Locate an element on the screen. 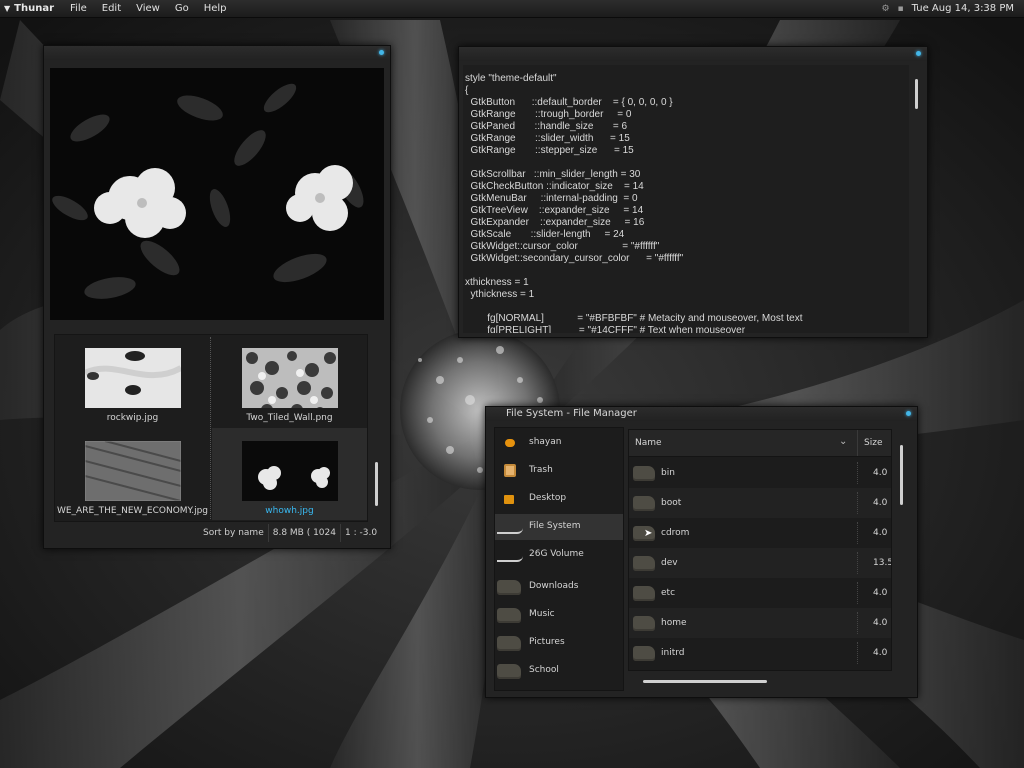  drive-icon is located at coordinates (510, 555).